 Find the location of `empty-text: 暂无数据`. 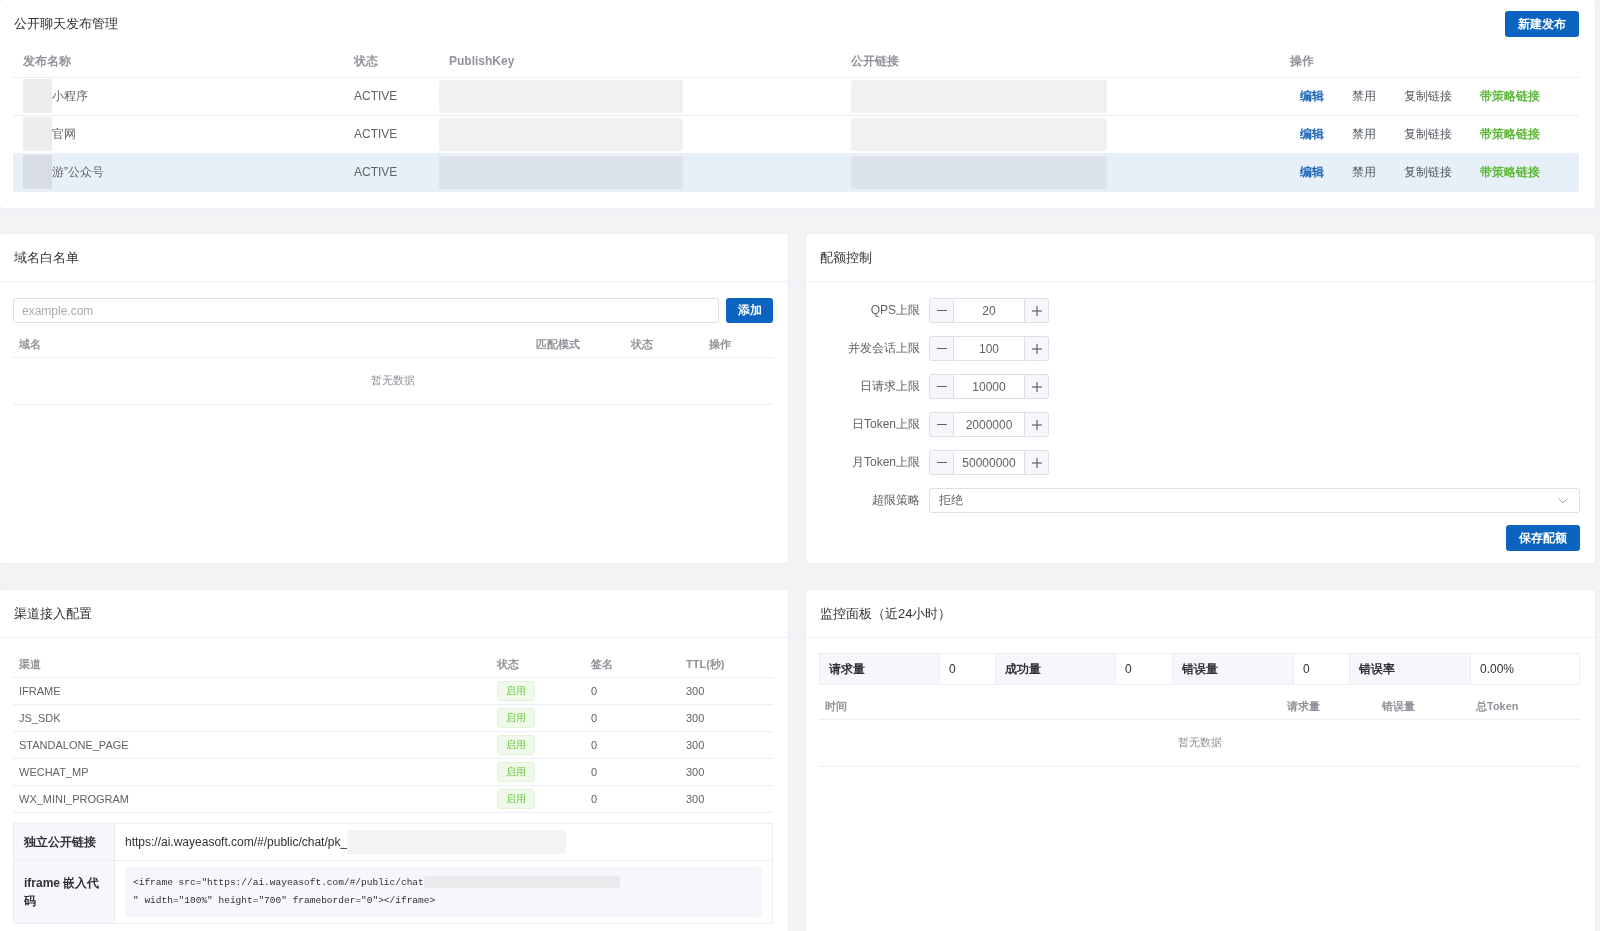

empty-text: 暂无数据 is located at coordinates (393, 380).